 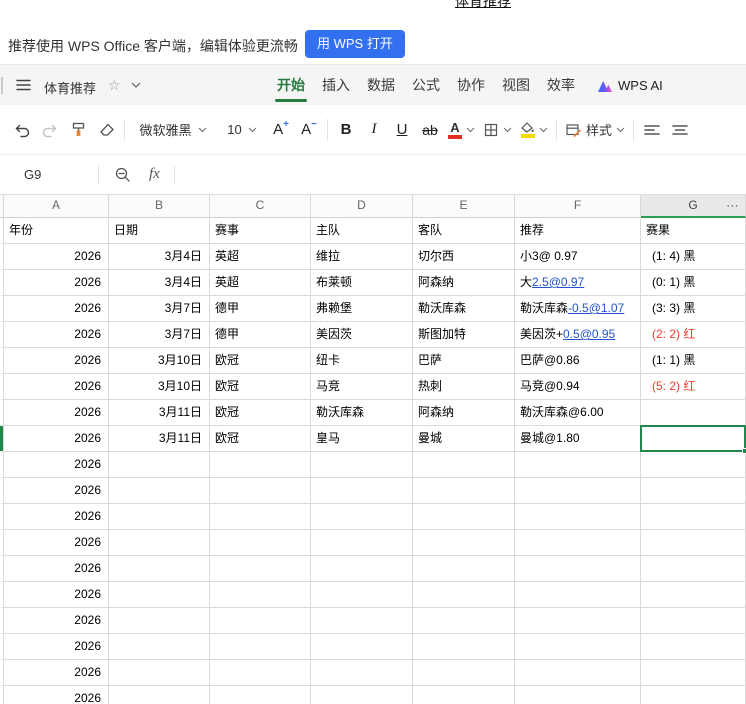 I want to click on cell-F7: 马竞@0.94, so click(x=578, y=387).